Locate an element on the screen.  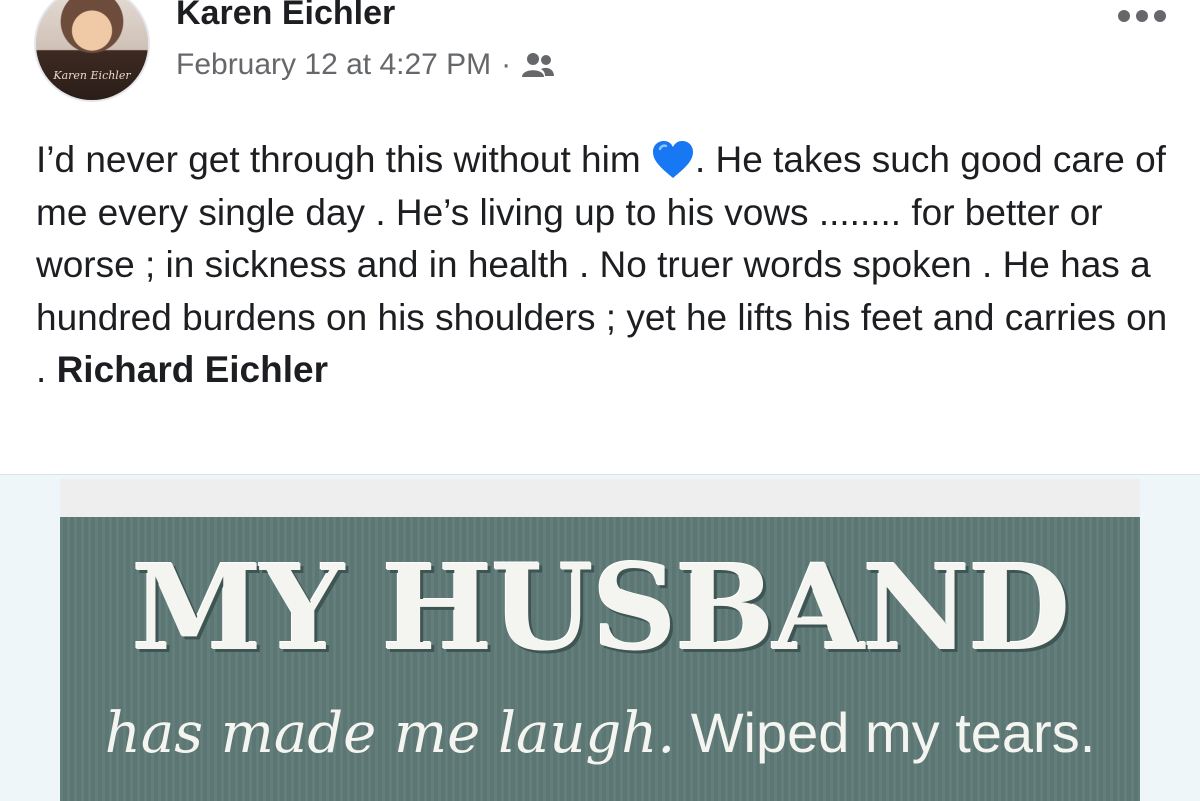
avatar: Karen Eichler is located at coordinates (92, 51).